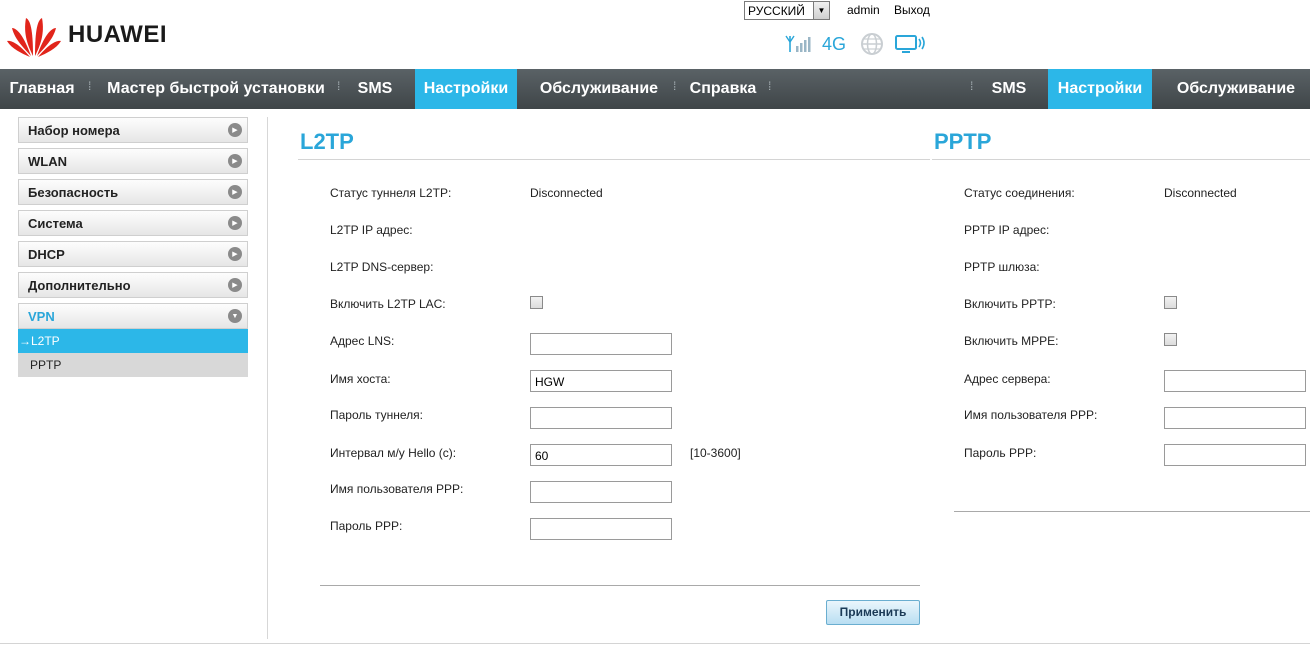  What do you see at coordinates (391, 193) in the screenshot?
I see `l2tp-status-label: Статус туннеля L2TP:` at bounding box center [391, 193].